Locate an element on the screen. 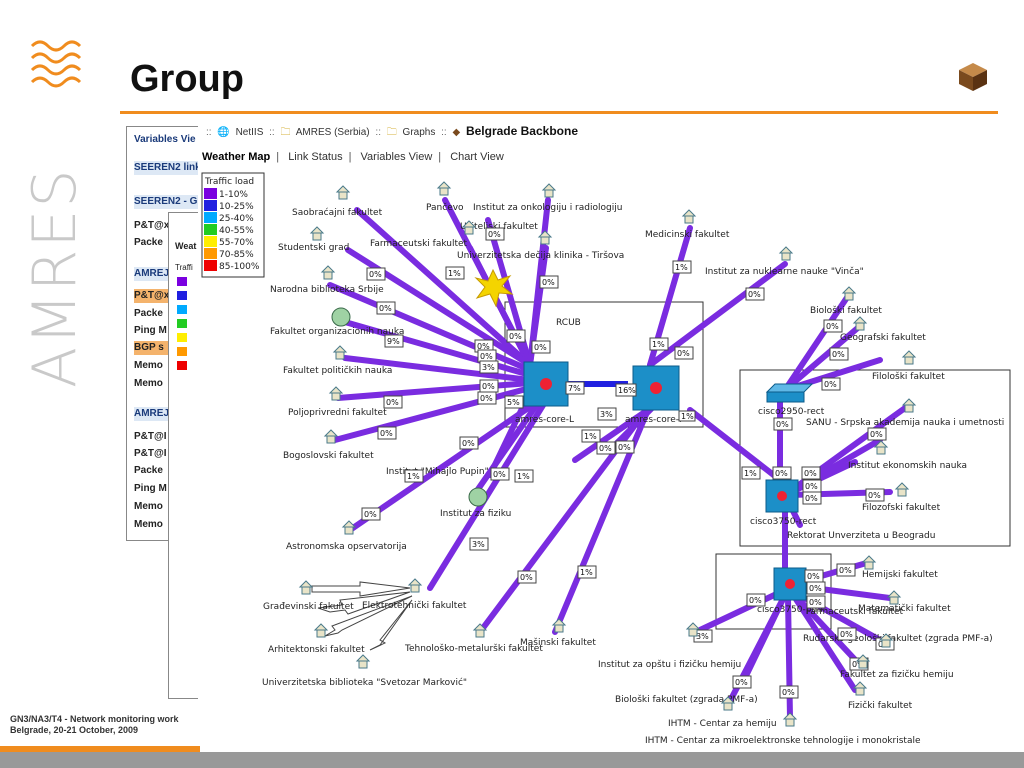  legend-item: 85-100% is located at coordinates (239, 267).